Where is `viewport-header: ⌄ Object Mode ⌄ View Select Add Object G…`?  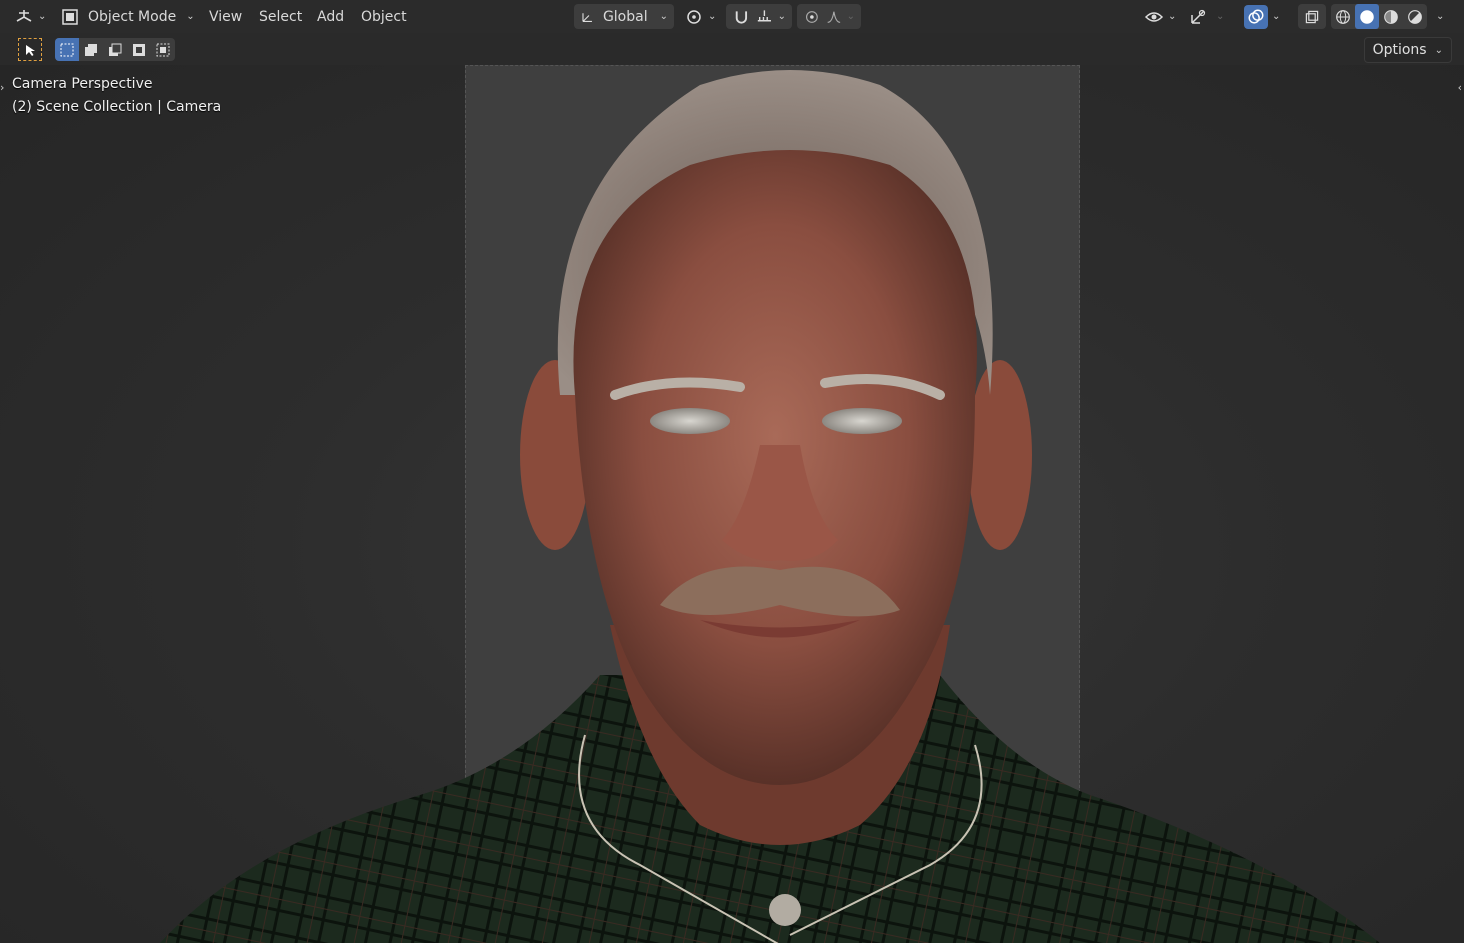
viewport-header: ⌄ Object Mode ⌄ View Select Add Object G… is located at coordinates (732, 16).